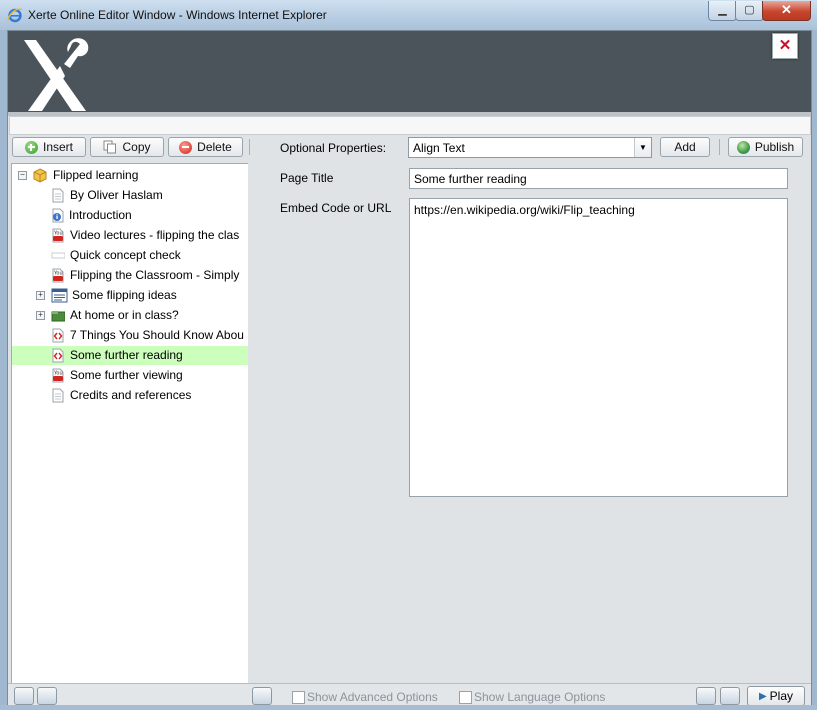  What do you see at coordinates (465, 697) in the screenshot?
I see `show-language-checkbox` at bounding box center [465, 697].